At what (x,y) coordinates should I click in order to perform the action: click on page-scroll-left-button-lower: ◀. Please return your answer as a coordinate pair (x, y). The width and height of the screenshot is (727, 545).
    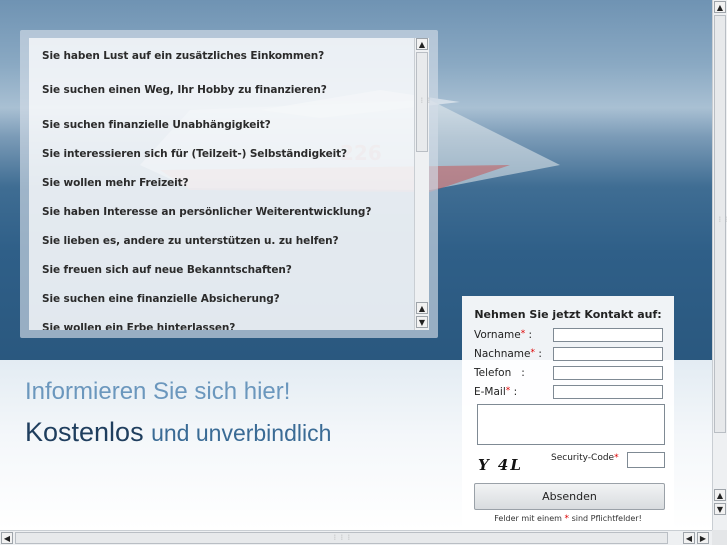
    Looking at the image, I should click on (689, 538).